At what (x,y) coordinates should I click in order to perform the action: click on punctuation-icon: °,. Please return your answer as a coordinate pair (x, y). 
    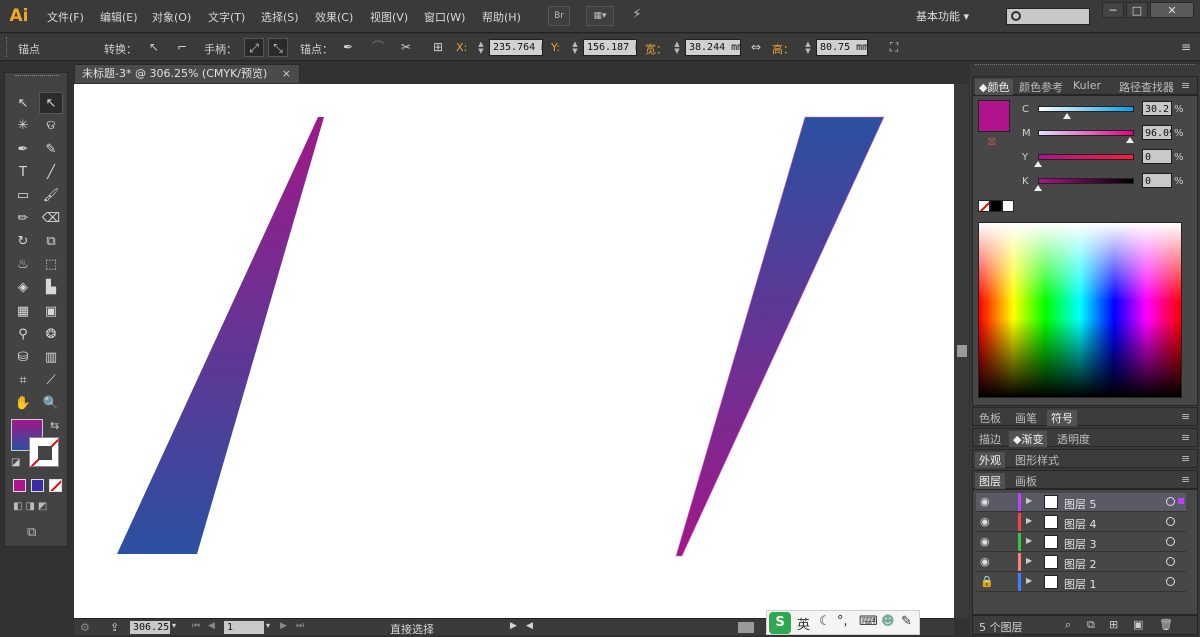
    Looking at the image, I should click on (842, 621).